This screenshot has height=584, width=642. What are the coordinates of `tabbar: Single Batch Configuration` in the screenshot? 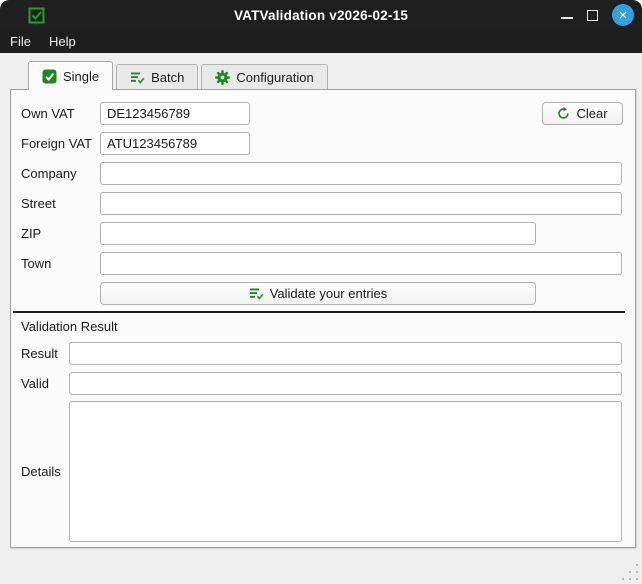 It's located at (178, 75).